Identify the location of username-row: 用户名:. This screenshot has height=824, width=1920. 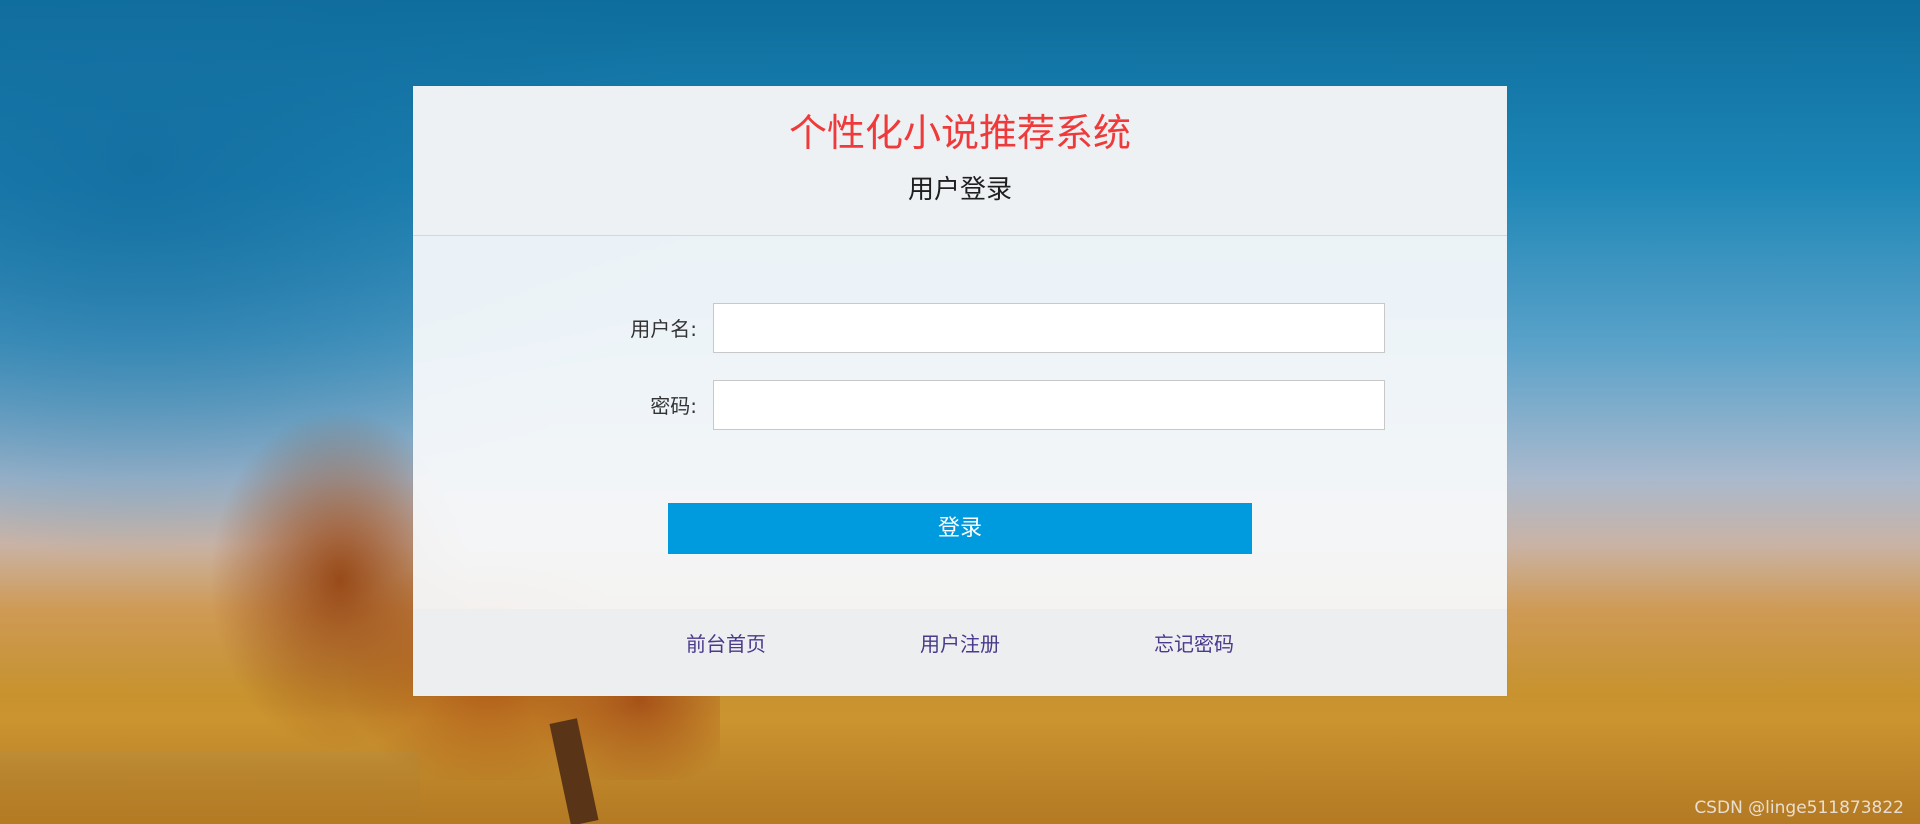
(960, 329).